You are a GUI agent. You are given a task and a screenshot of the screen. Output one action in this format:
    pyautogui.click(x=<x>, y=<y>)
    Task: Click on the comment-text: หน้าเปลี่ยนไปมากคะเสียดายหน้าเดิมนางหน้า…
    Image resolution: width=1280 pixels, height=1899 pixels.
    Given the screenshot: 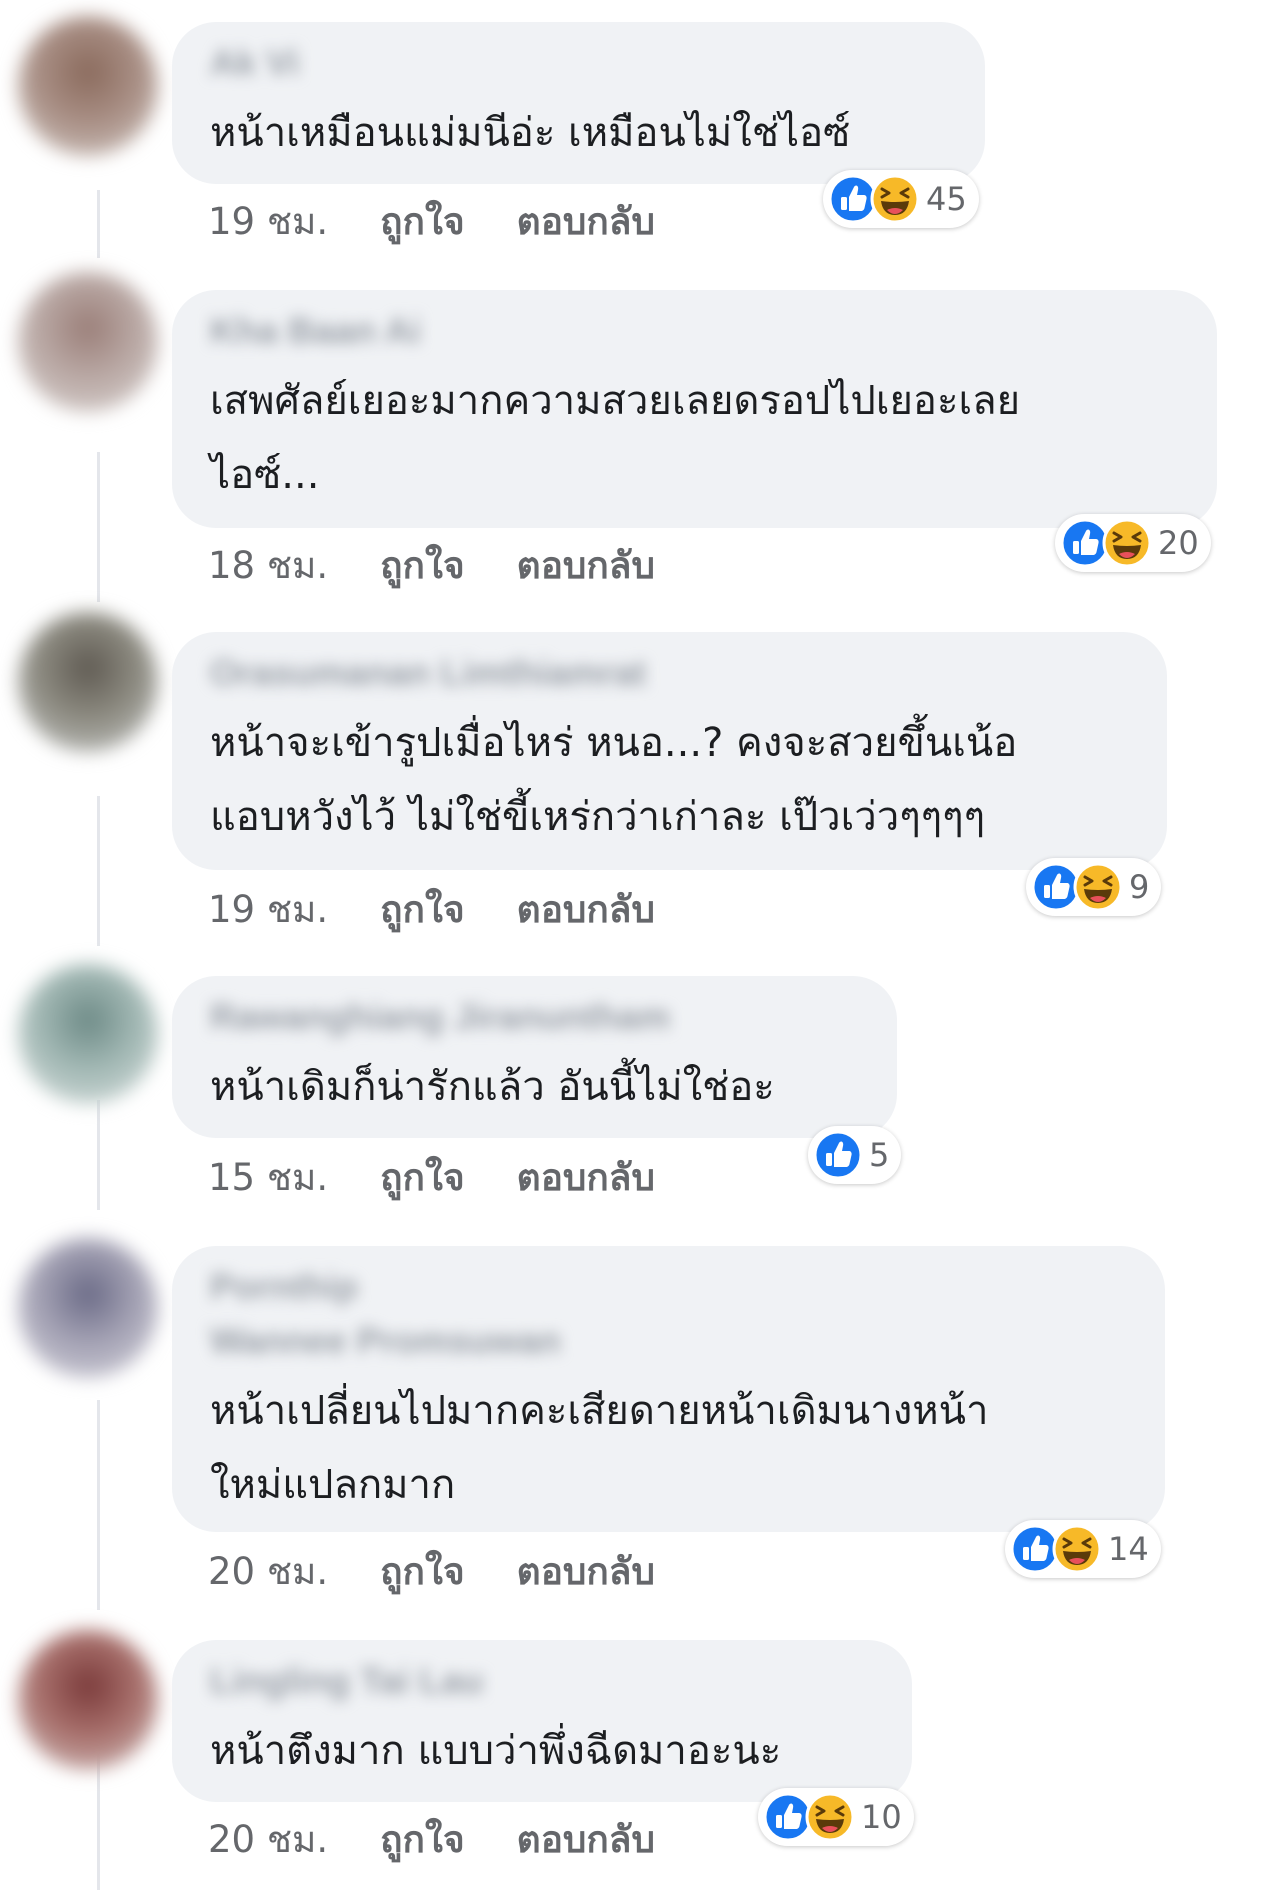 What is the action you would take?
    pyautogui.click(x=668, y=1448)
    